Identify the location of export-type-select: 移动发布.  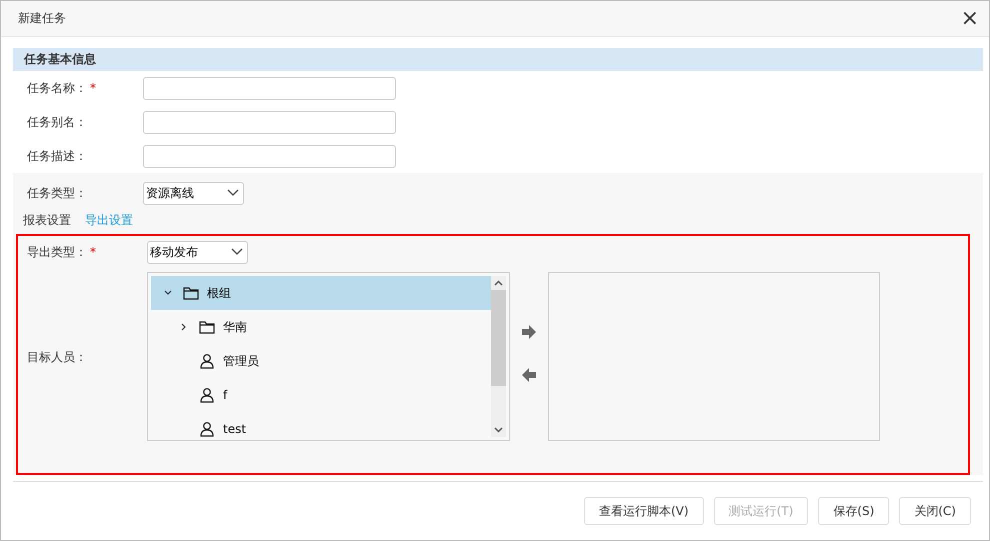
(197, 252).